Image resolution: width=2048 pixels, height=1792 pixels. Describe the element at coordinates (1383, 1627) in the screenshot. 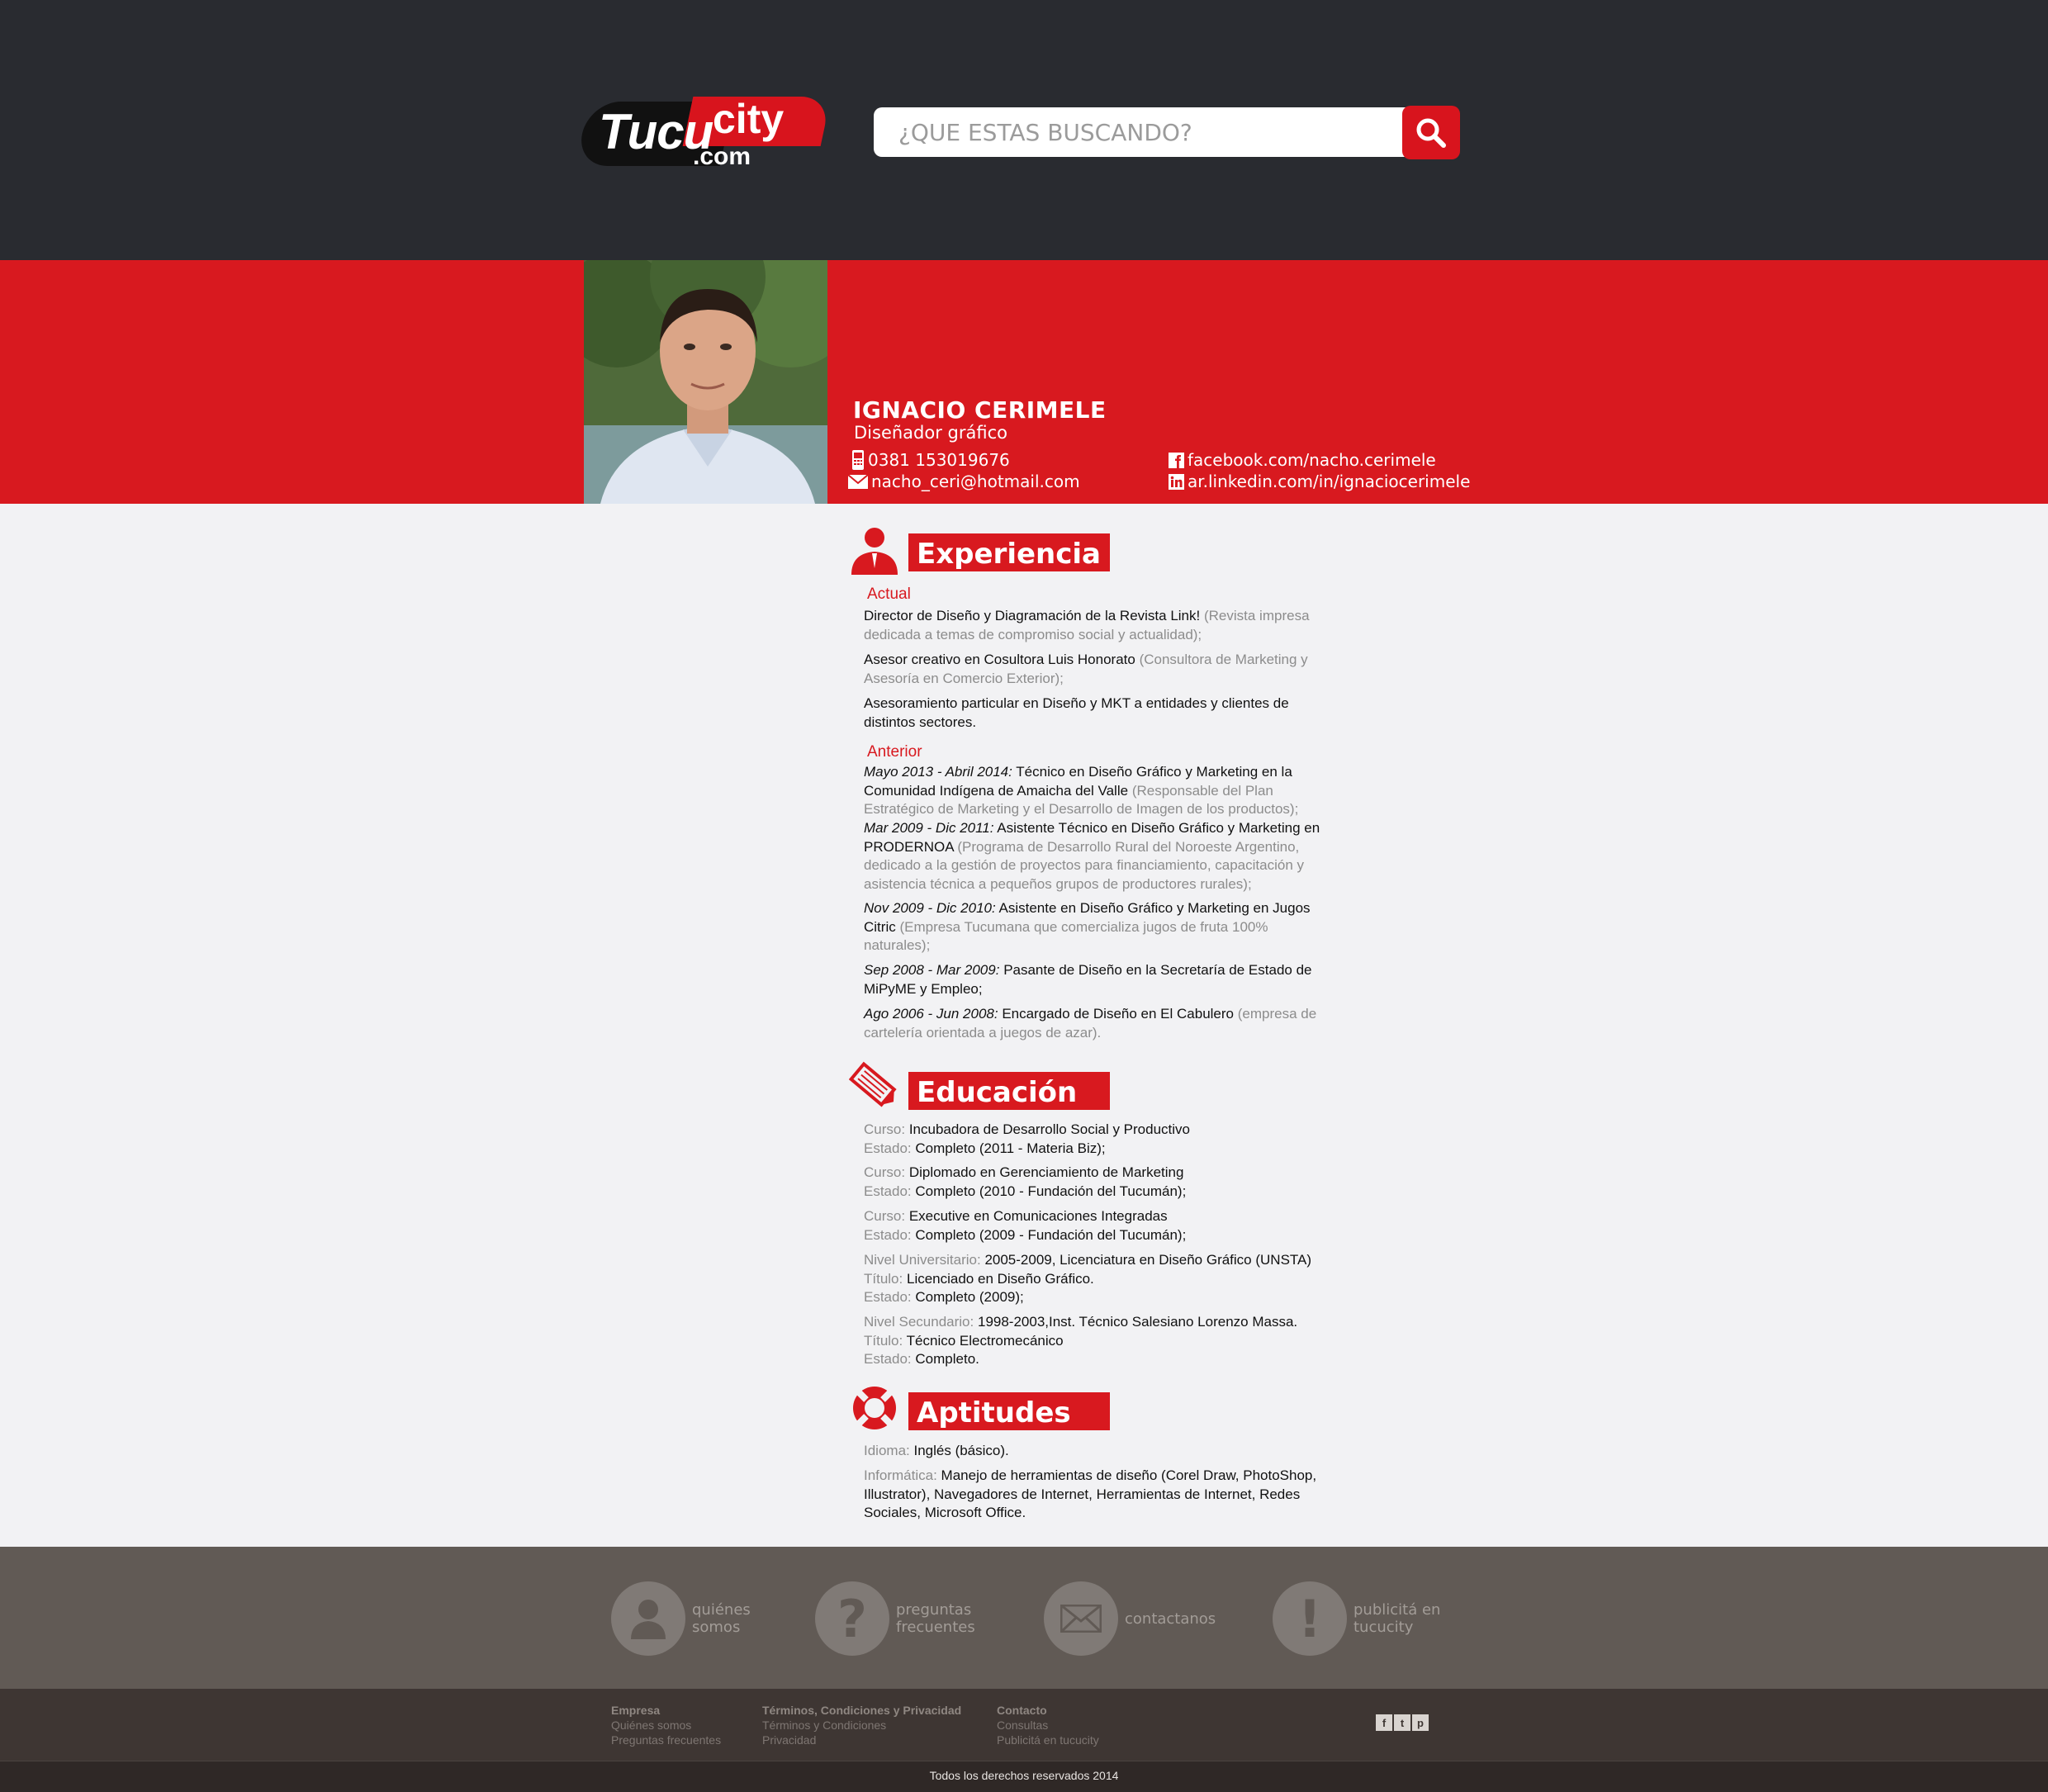

I see `footer-nav-label: tucucity` at that location.